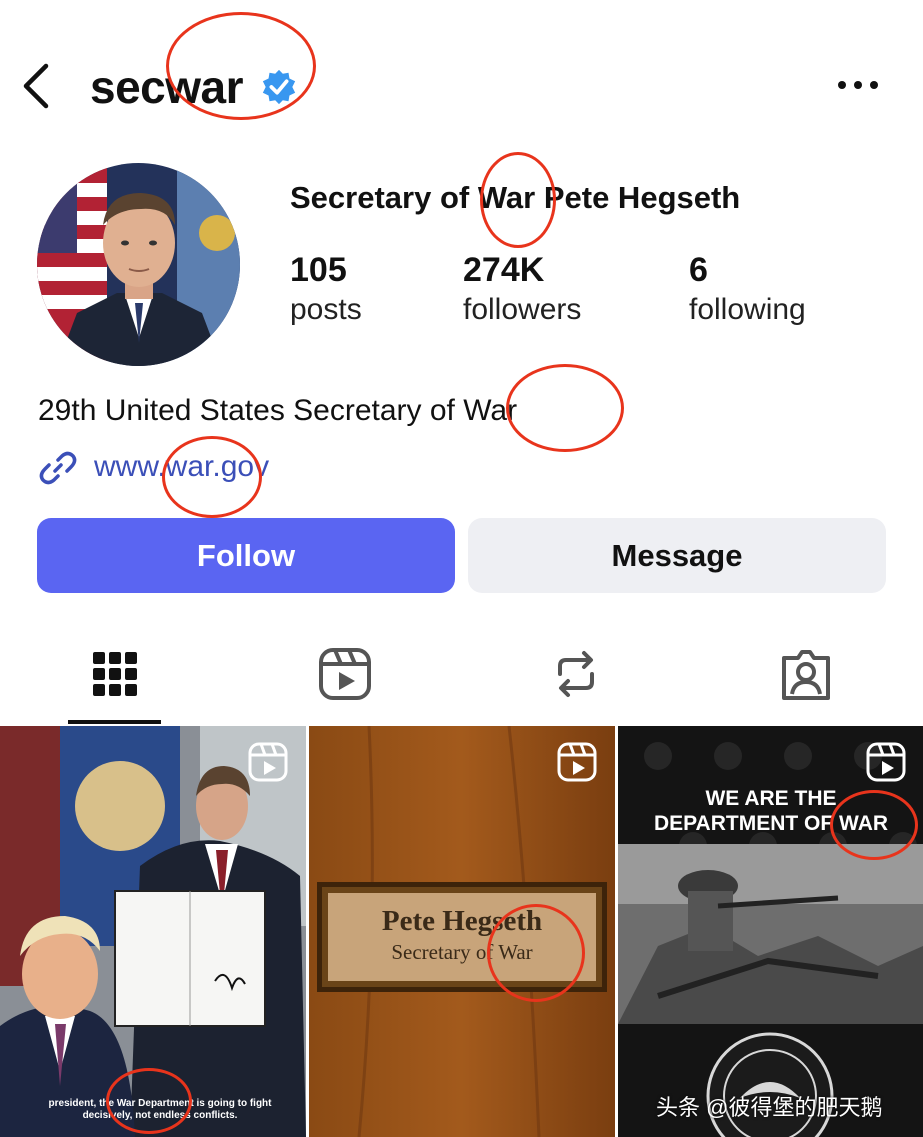 This screenshot has width=923, height=1137. What do you see at coordinates (114, 722) in the screenshot?
I see `active-tab-indicator` at bounding box center [114, 722].